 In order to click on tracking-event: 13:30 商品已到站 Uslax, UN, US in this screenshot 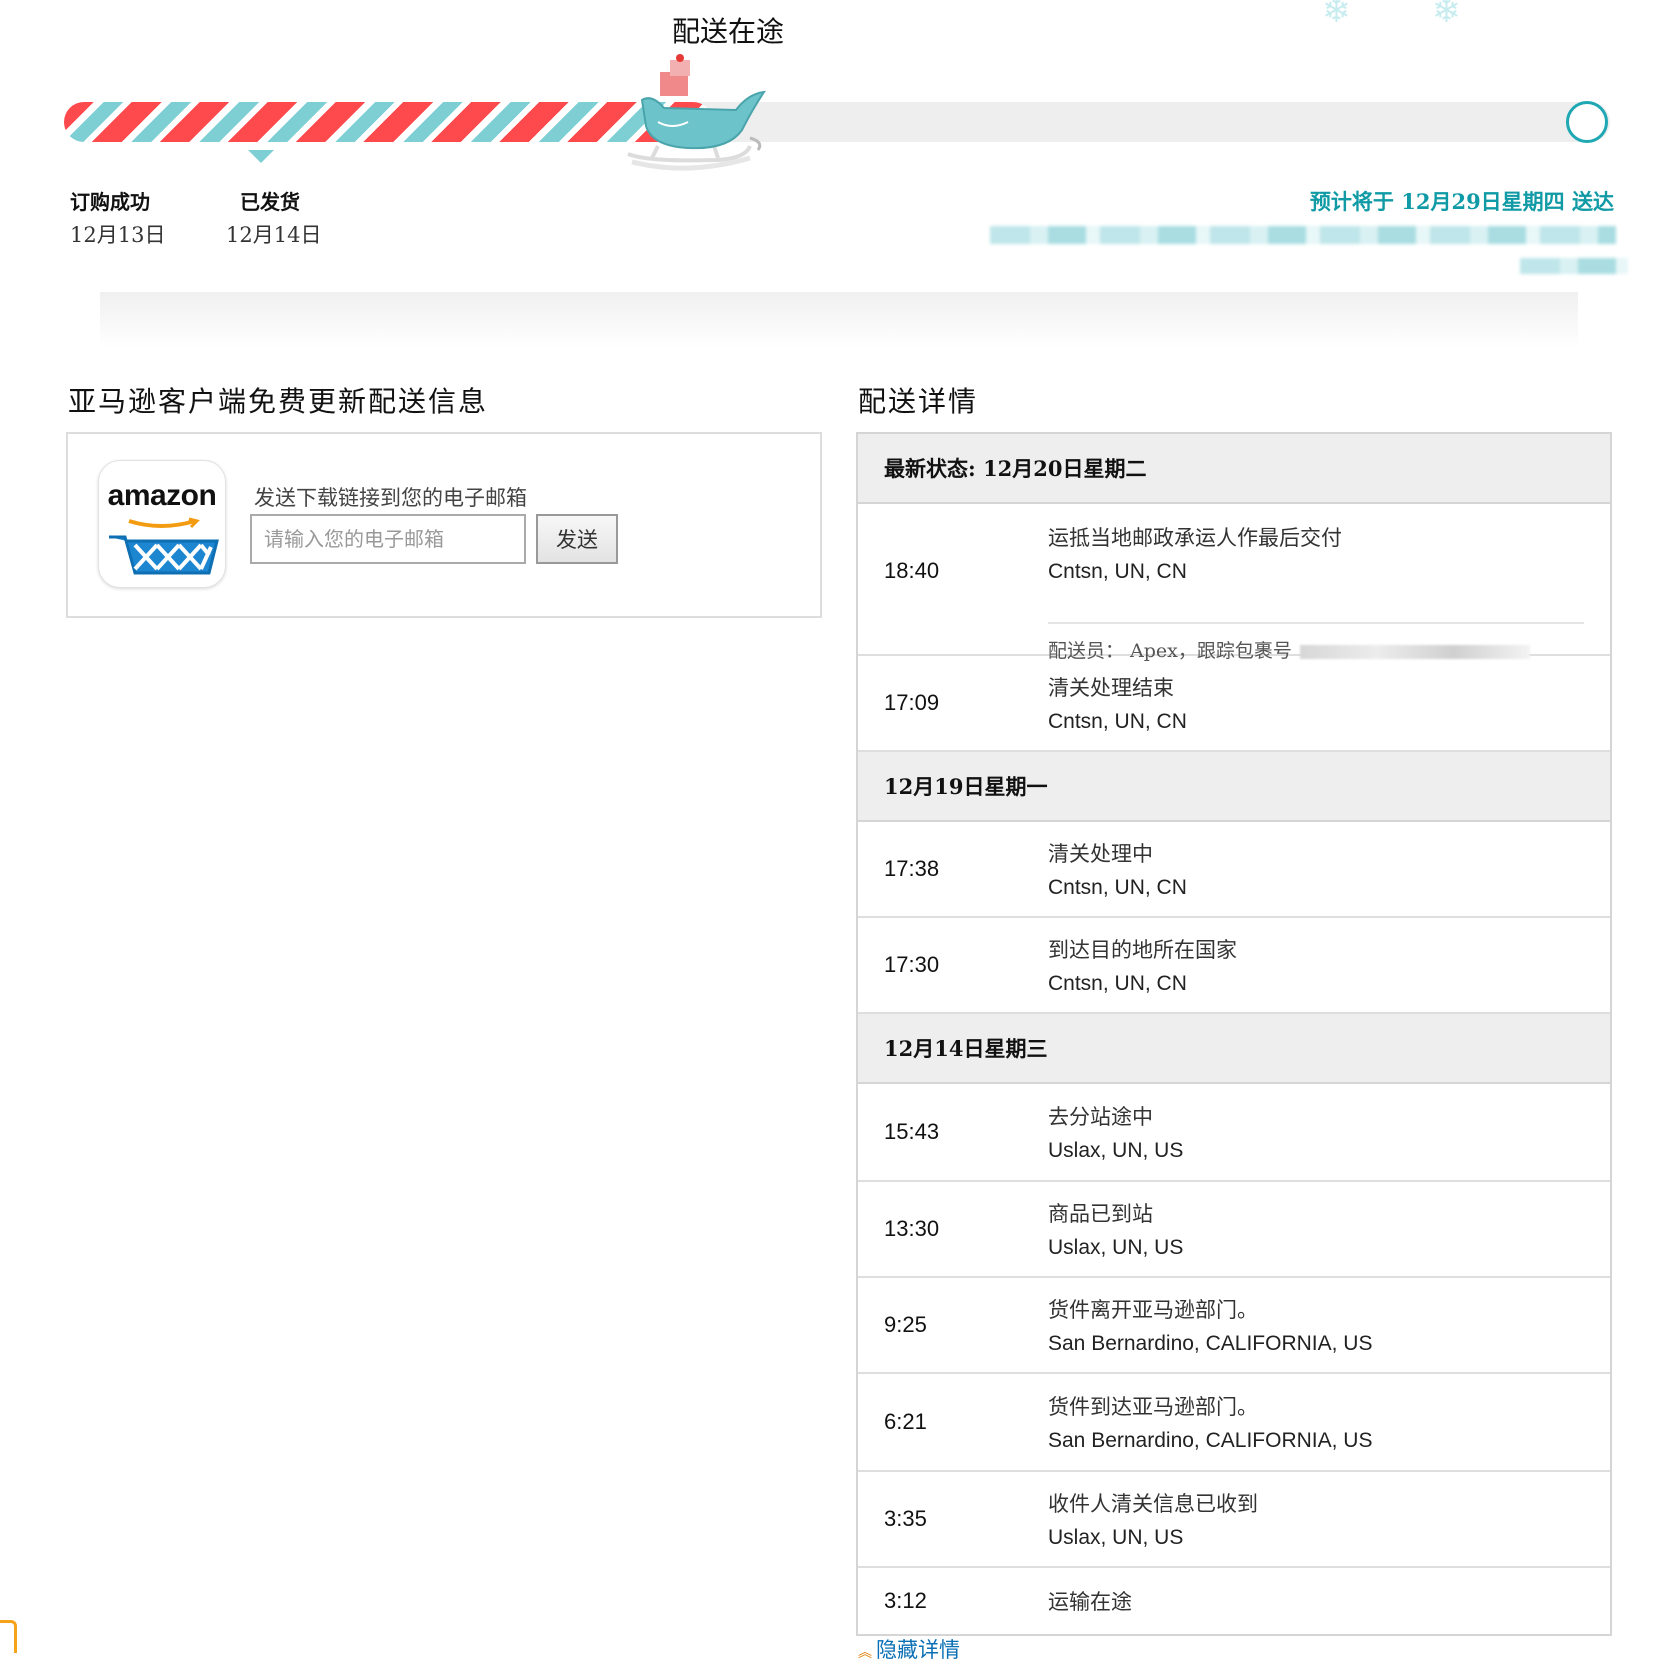, I will do `click(1234, 1230)`.